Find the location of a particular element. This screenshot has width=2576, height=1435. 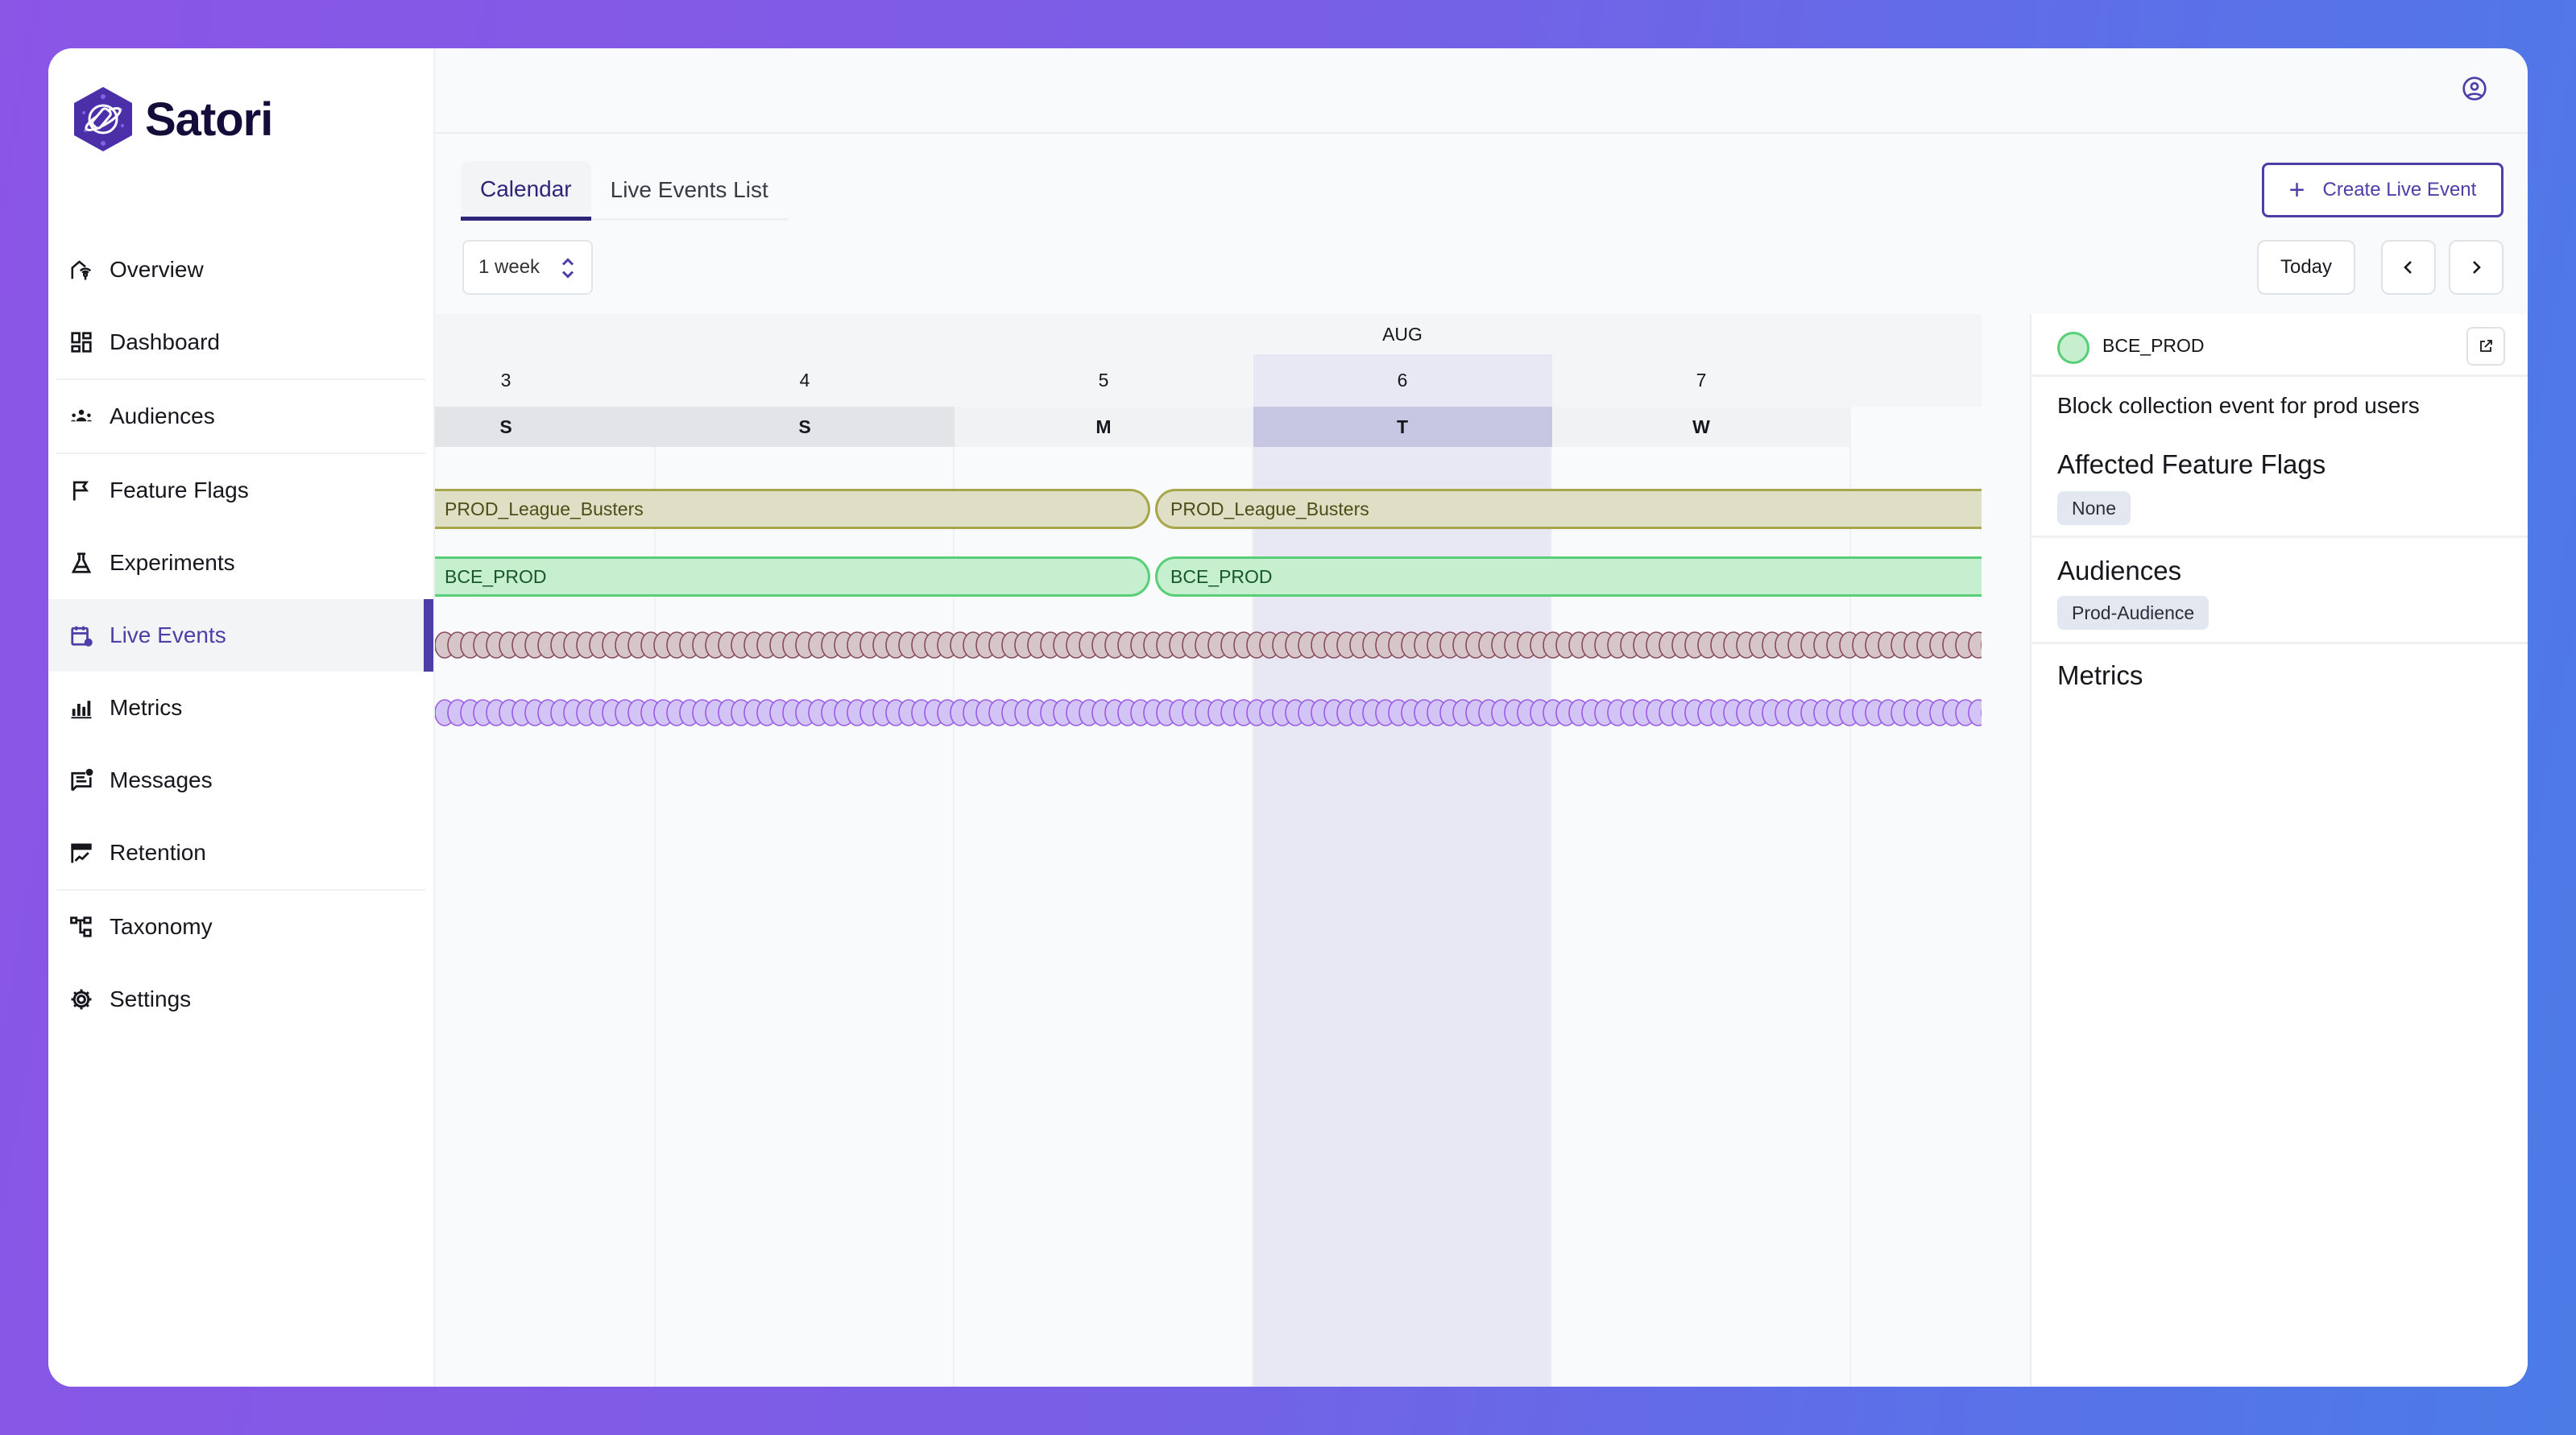

audiences-icon is located at coordinates (81, 416).